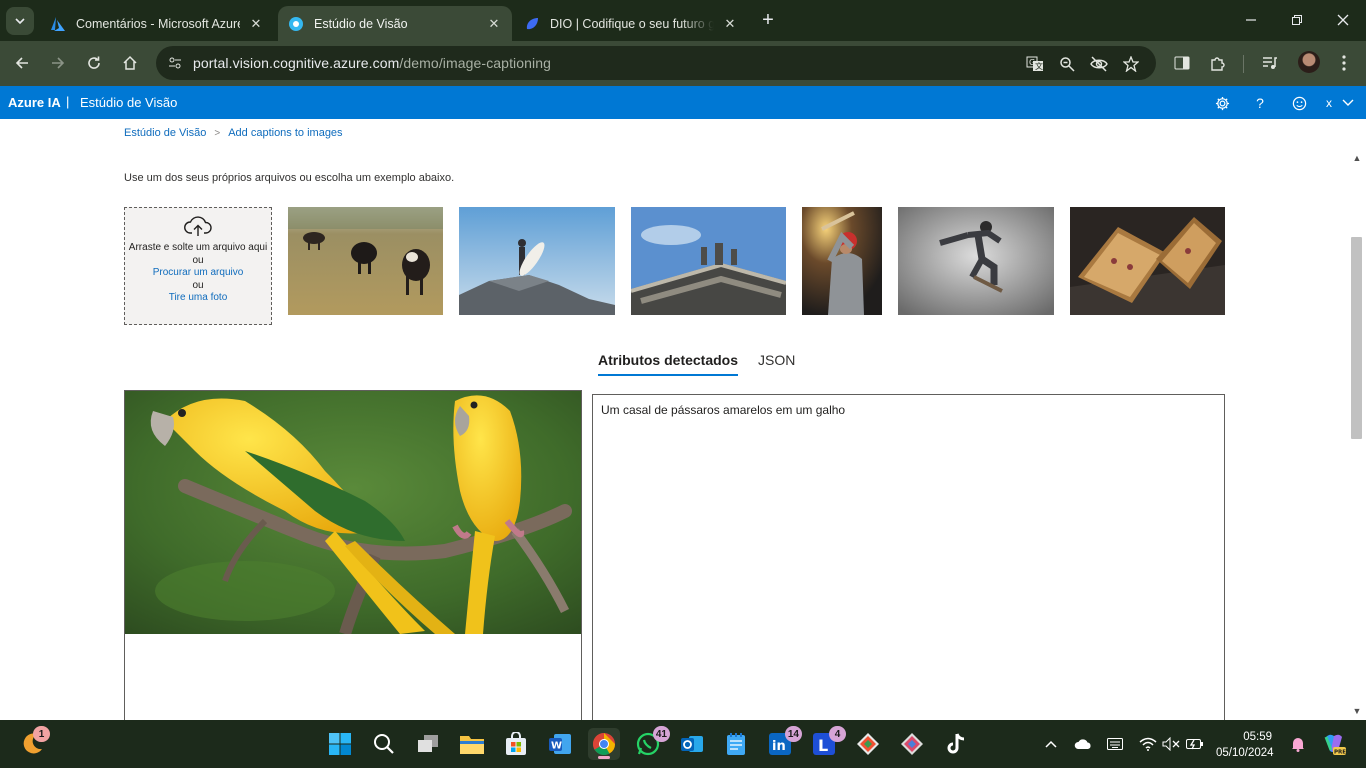 This screenshot has height=768, width=1366. I want to click on page-scrollbar: ▲ ▼, so click(1357, 435).